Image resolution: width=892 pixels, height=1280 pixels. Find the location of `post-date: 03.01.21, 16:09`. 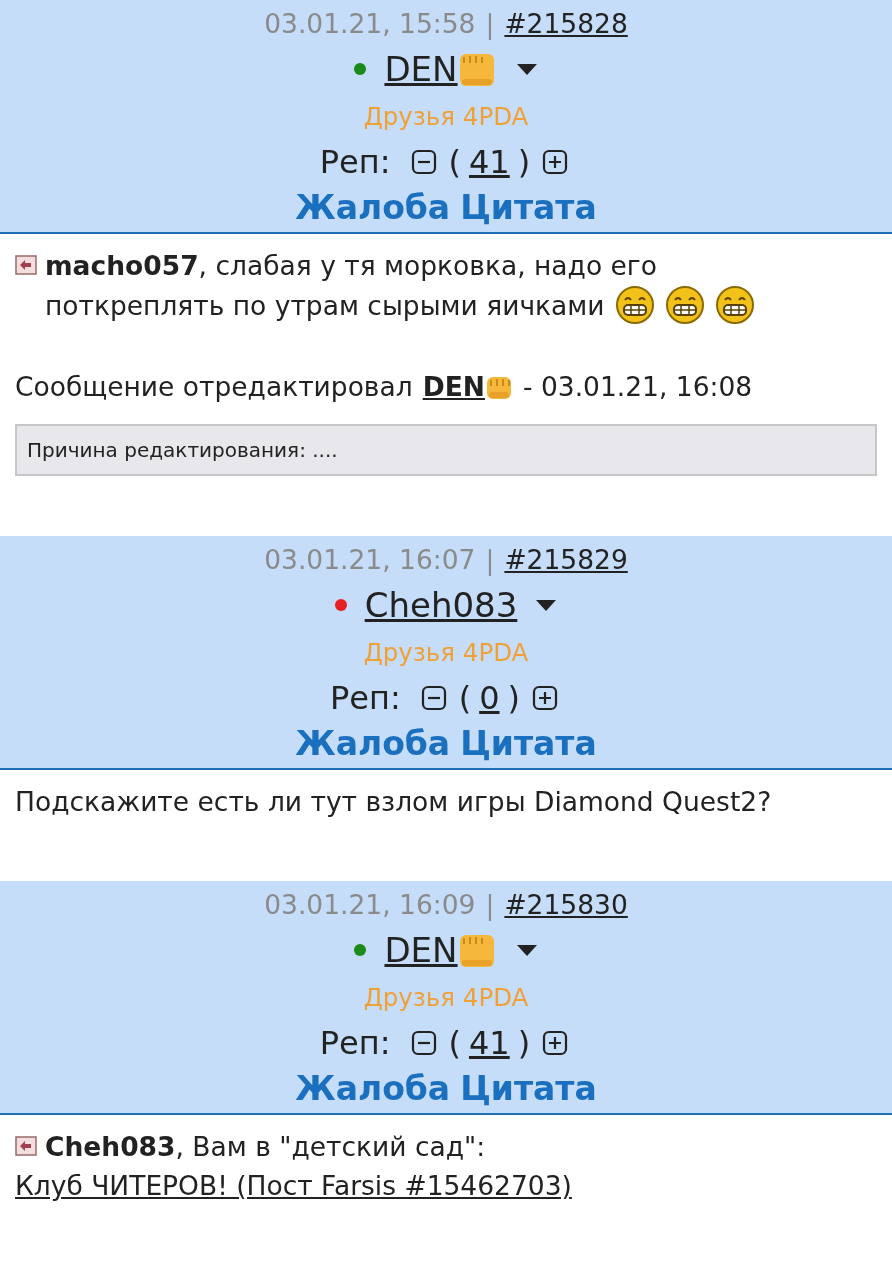

post-date: 03.01.21, 16:09 is located at coordinates (370, 904).